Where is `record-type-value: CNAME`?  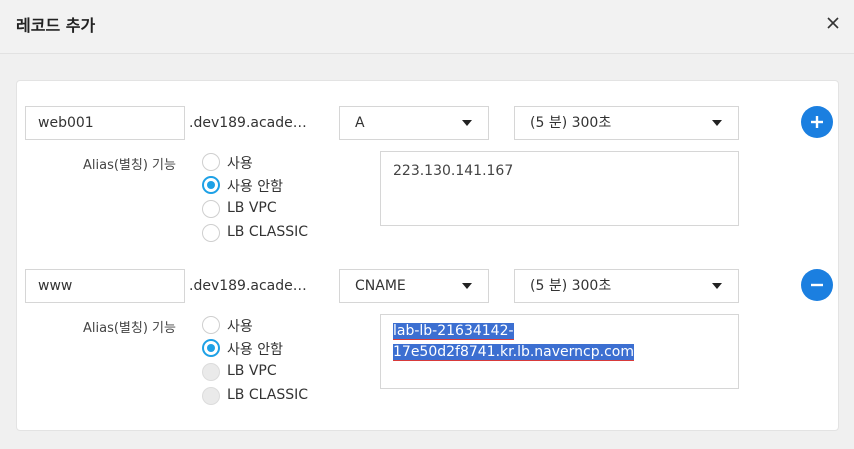
record-type-value: CNAME is located at coordinates (380, 286).